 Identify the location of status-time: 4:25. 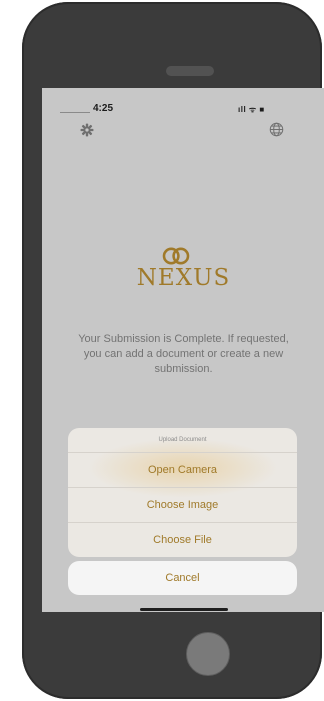
(103, 108).